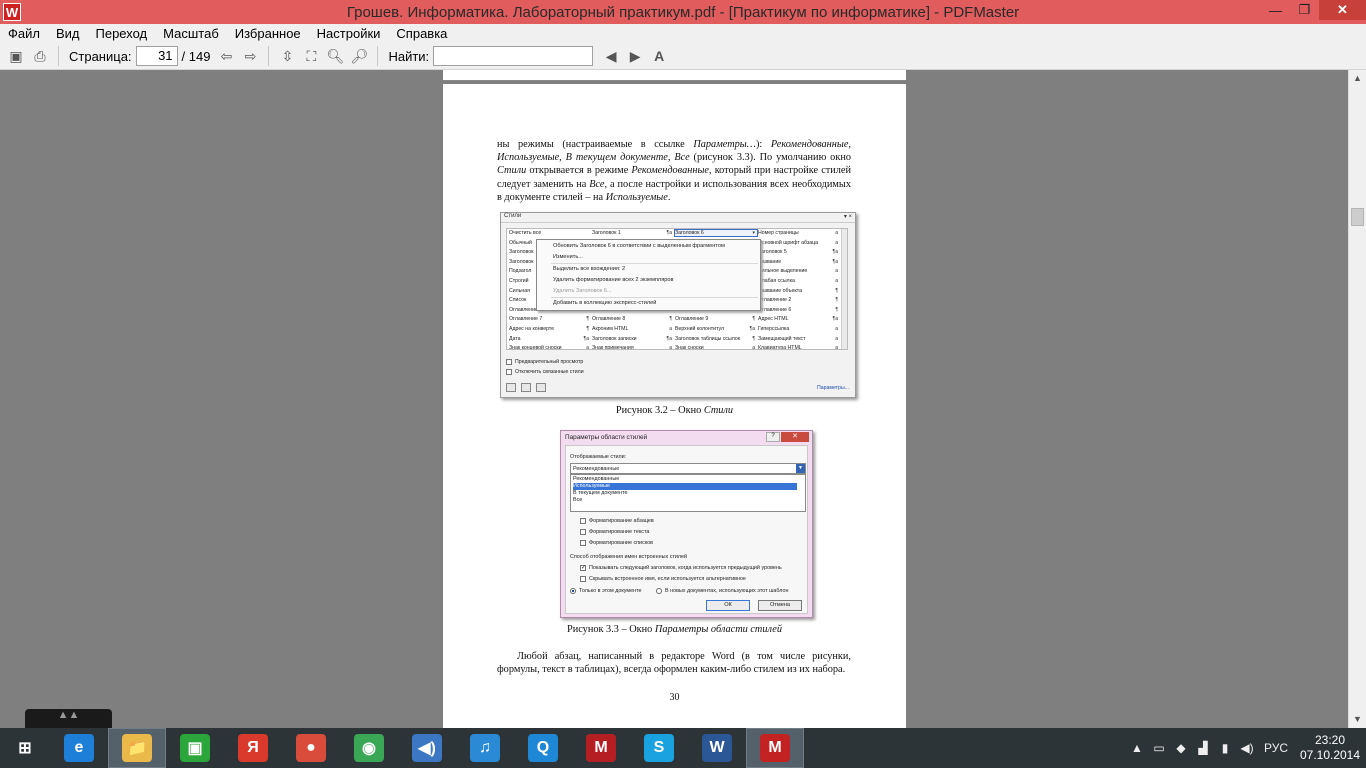 This screenshot has height=768, width=1366. What do you see at coordinates (1342, 10) in the screenshot?
I see `close-button: ✕` at bounding box center [1342, 10].